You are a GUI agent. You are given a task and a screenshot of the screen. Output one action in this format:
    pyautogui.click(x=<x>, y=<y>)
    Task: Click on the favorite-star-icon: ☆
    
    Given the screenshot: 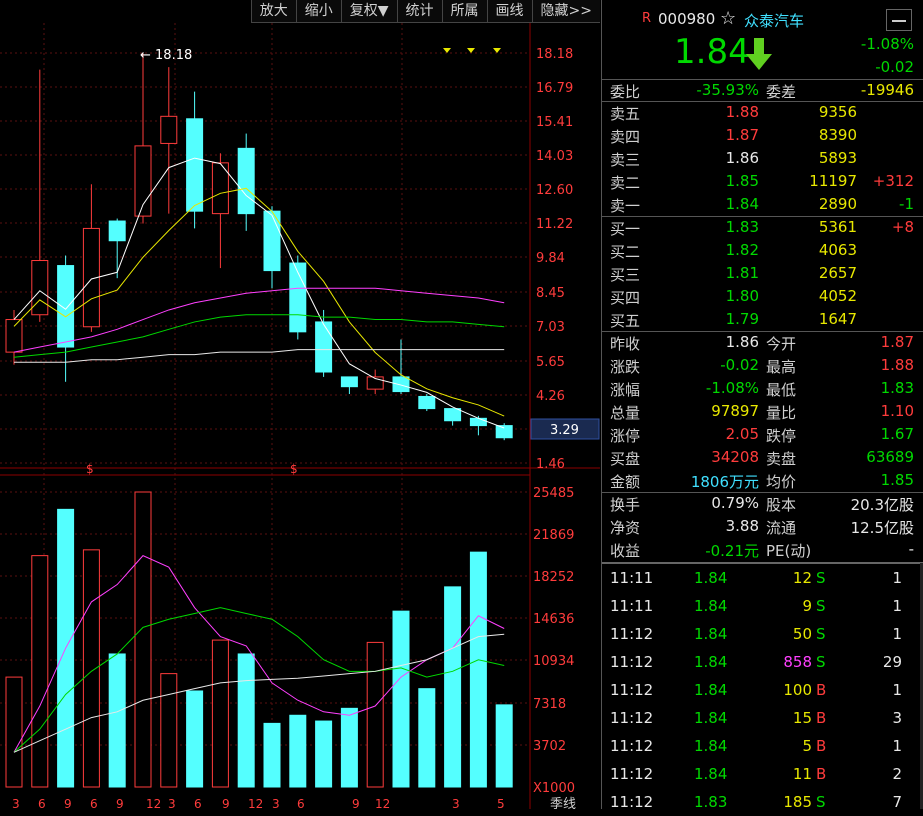 What is the action you would take?
    pyautogui.click(x=728, y=18)
    